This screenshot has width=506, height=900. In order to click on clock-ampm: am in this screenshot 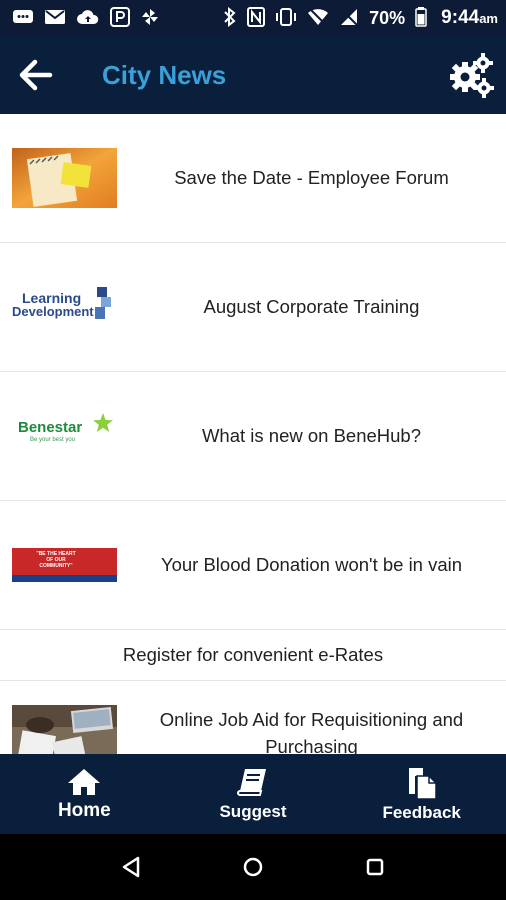, I will do `click(488, 18)`.